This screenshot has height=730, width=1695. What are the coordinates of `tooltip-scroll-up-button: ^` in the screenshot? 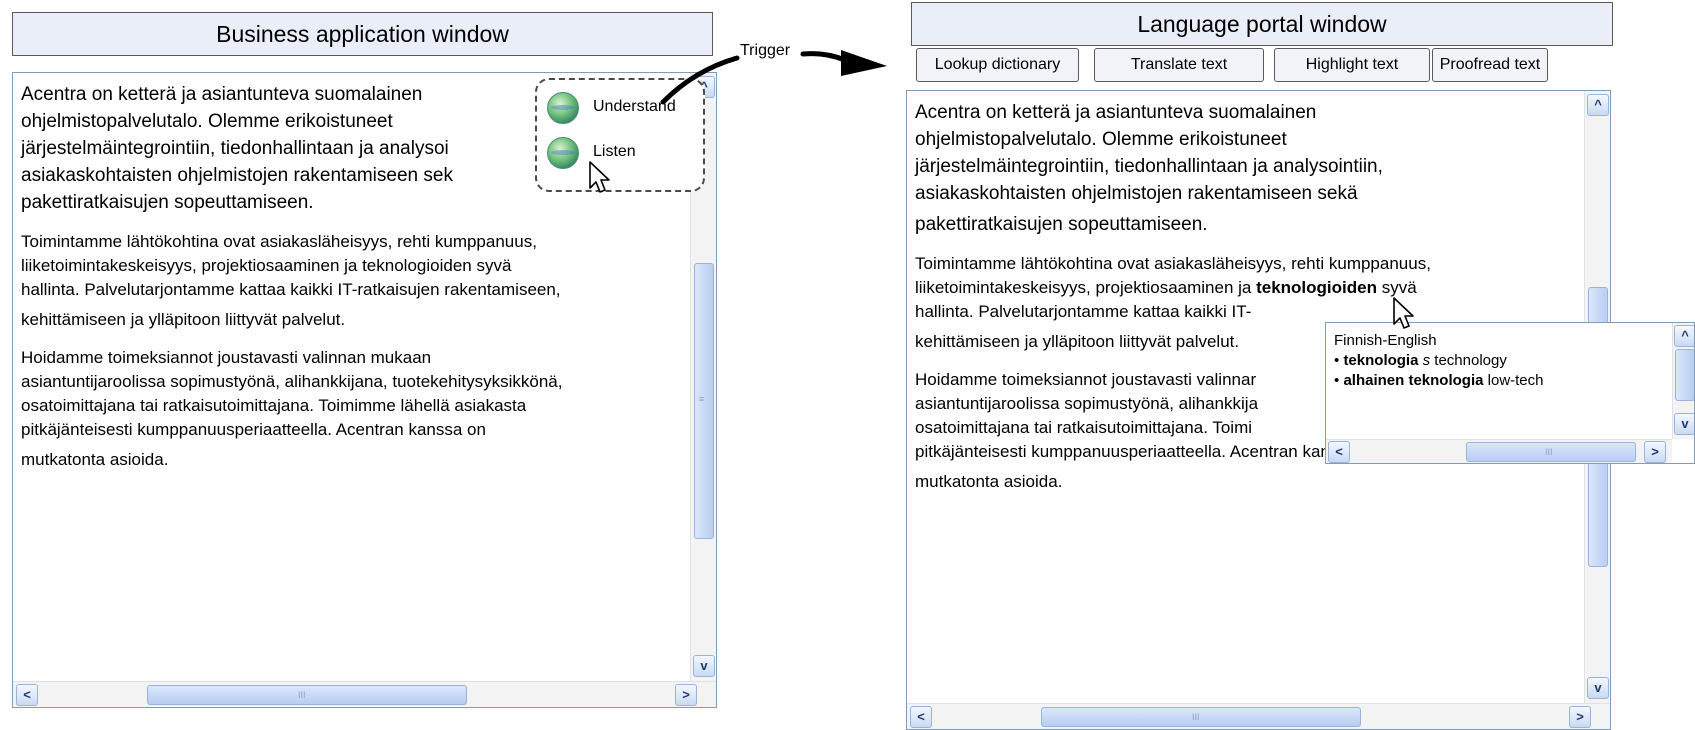 It's located at (1684, 336).